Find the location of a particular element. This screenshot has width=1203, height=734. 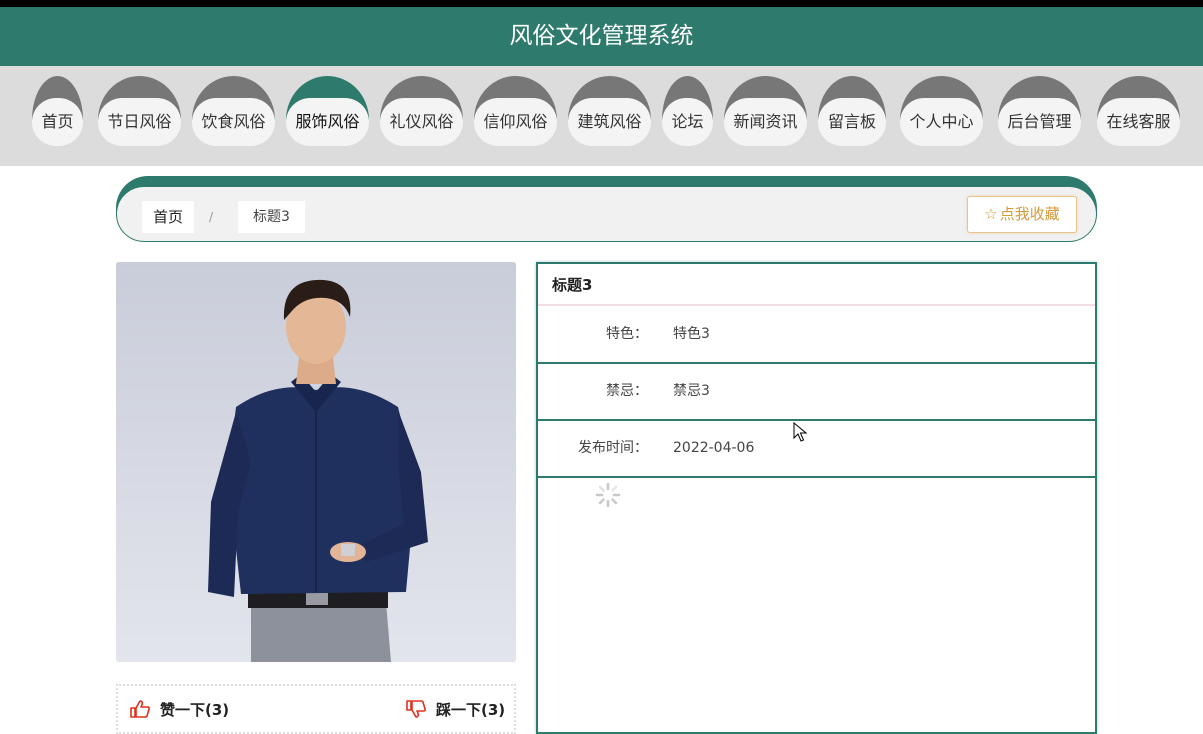

favorite-button-label: 点我收藏 is located at coordinates (1029, 214).